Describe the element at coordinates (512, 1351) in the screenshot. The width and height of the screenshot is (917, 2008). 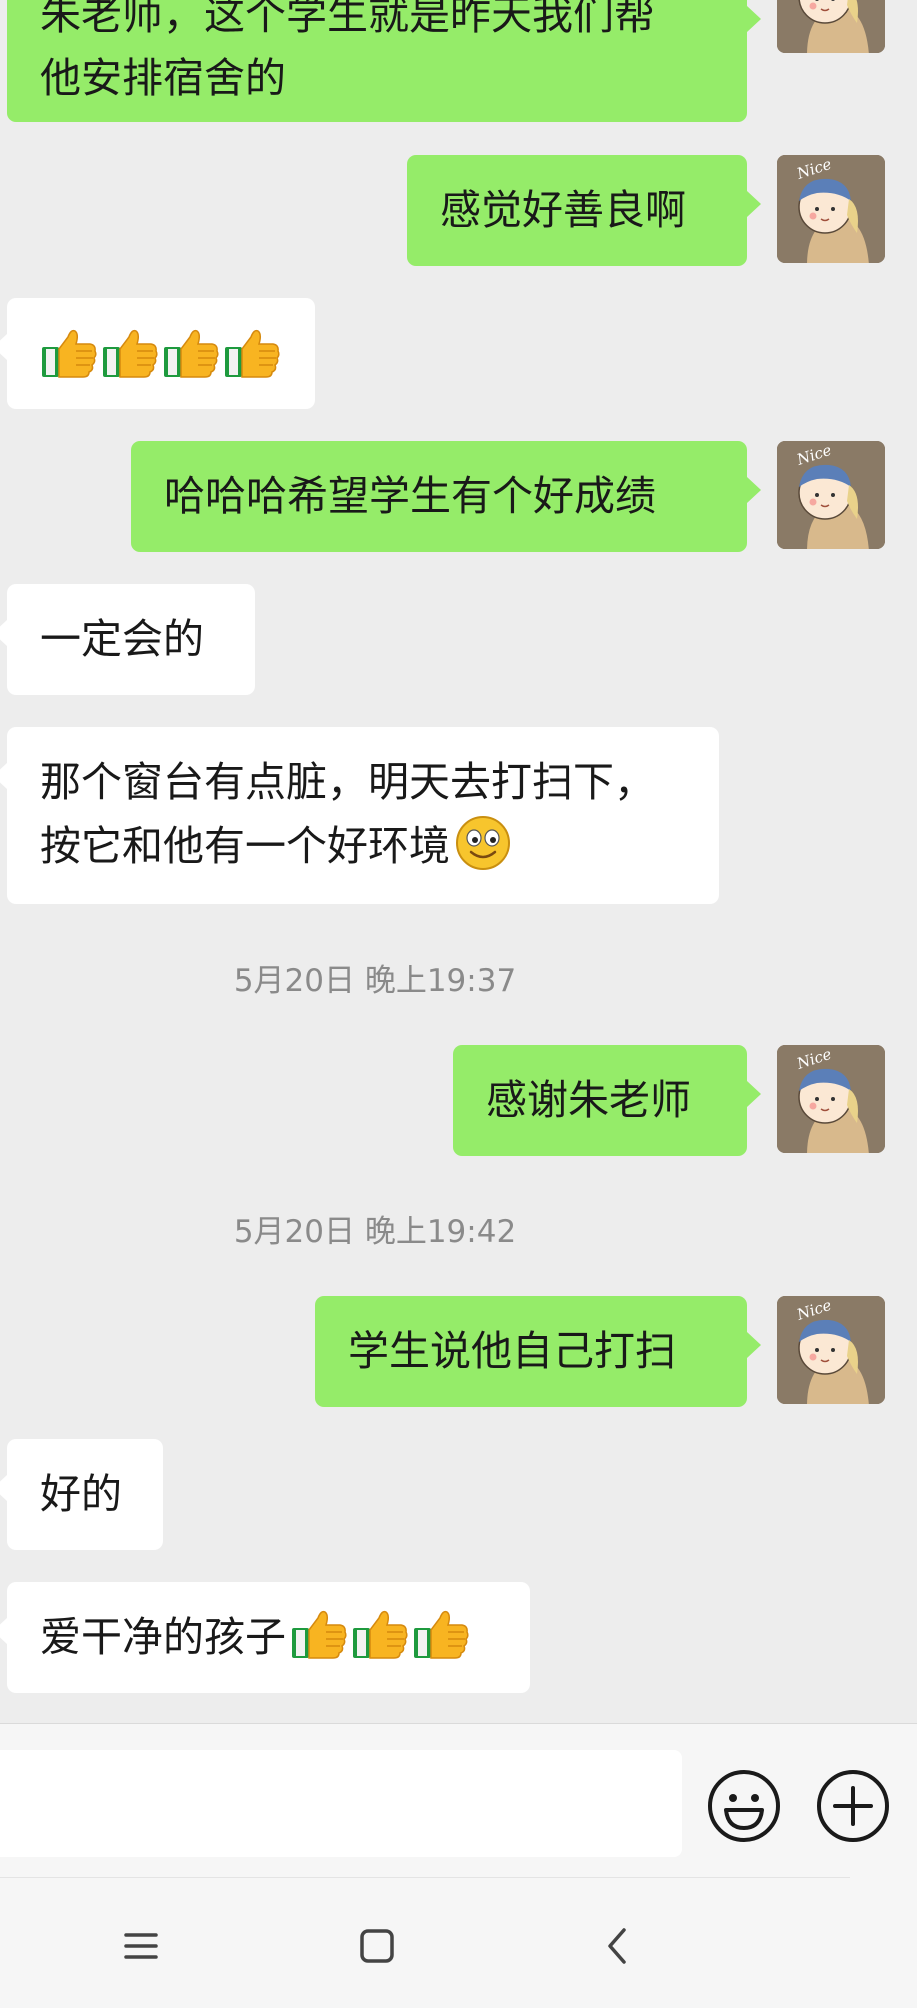
I see `message-text: 学生说他自己打扫` at that location.